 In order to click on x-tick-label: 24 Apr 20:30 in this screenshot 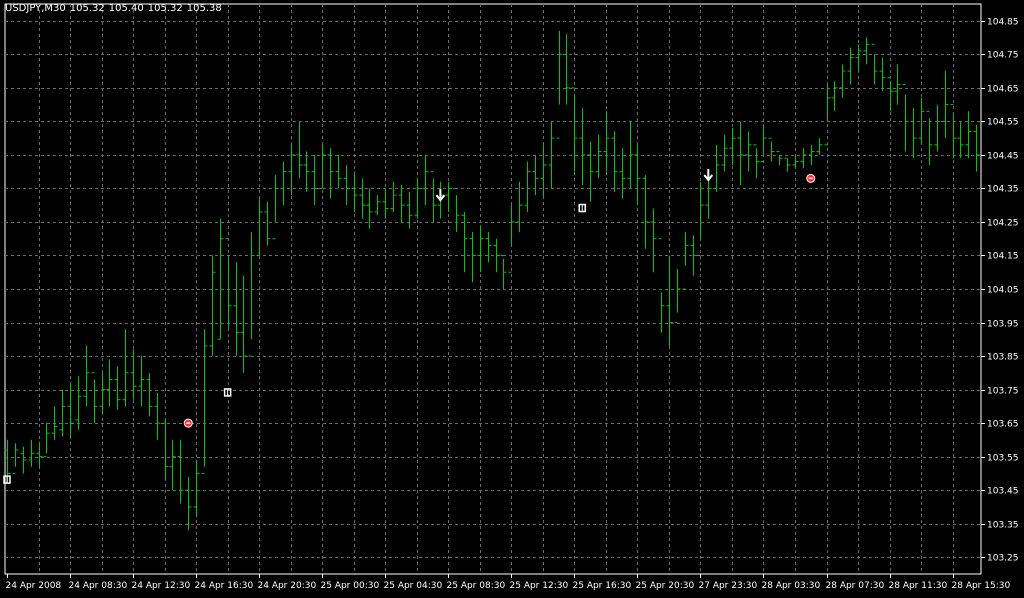, I will do `click(287, 586)`.